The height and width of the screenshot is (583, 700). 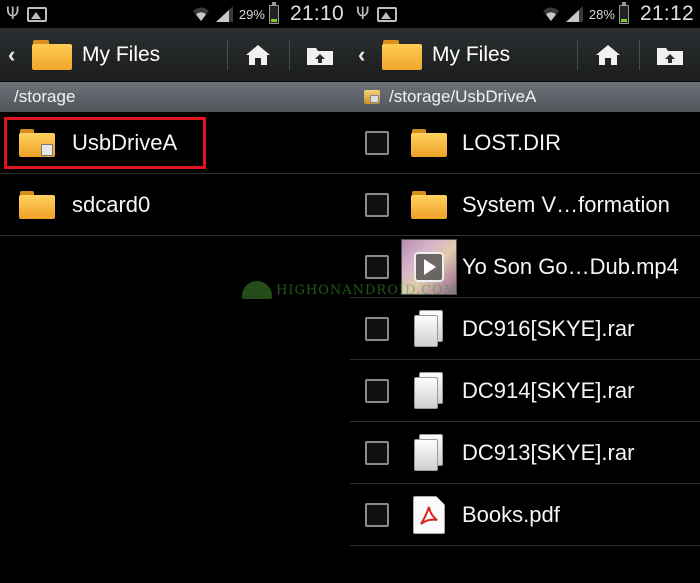 I want to click on item-label: sdcard0, so click(x=111, y=204).